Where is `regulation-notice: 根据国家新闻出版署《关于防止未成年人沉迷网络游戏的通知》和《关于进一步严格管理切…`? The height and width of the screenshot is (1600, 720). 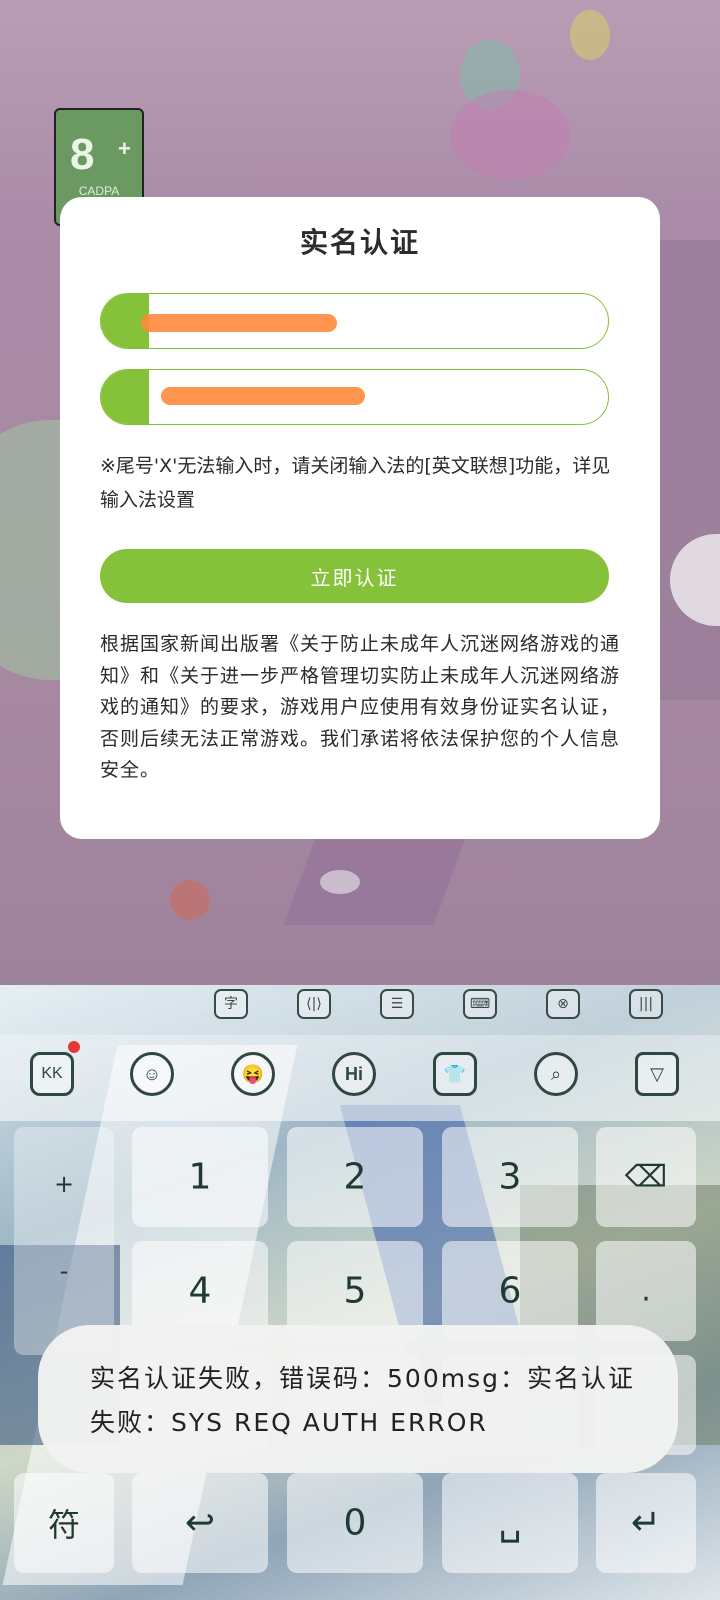 regulation-notice: 根据国家新闻出版署《关于防止未成年人沉迷网络游戏的通知》和《关于进一步严格管理切… is located at coordinates (360, 707).